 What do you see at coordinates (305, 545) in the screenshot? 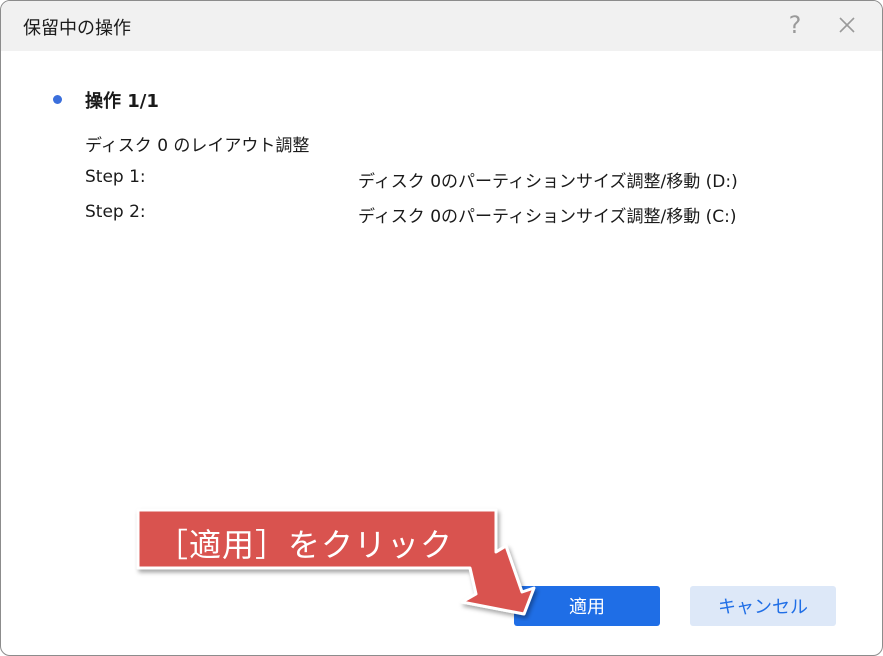
I see `callout-text: ［適用］をクリック` at bounding box center [305, 545].